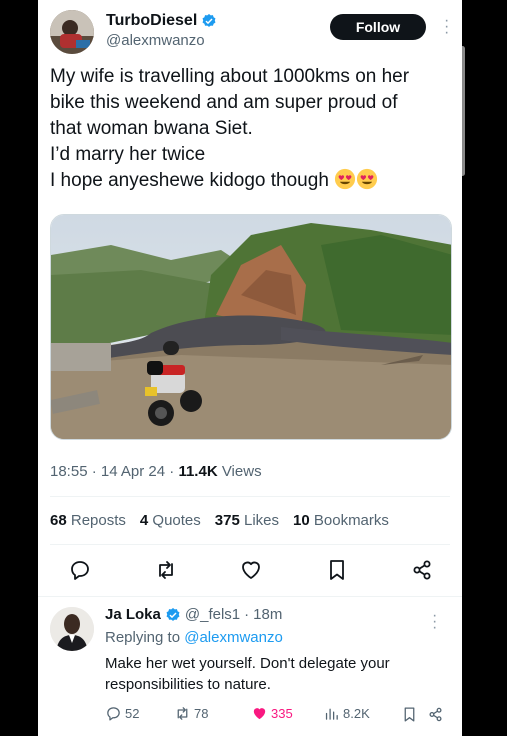  I want to click on bookmarks-count: 10, so click(301, 520).